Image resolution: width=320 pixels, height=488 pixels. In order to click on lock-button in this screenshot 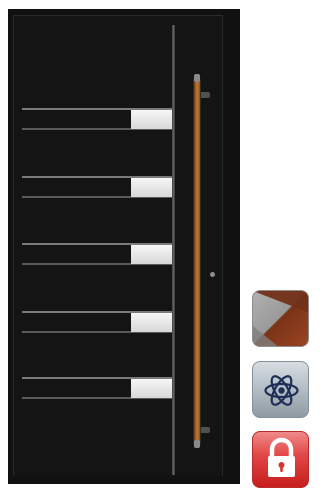, I will do `click(280, 459)`.